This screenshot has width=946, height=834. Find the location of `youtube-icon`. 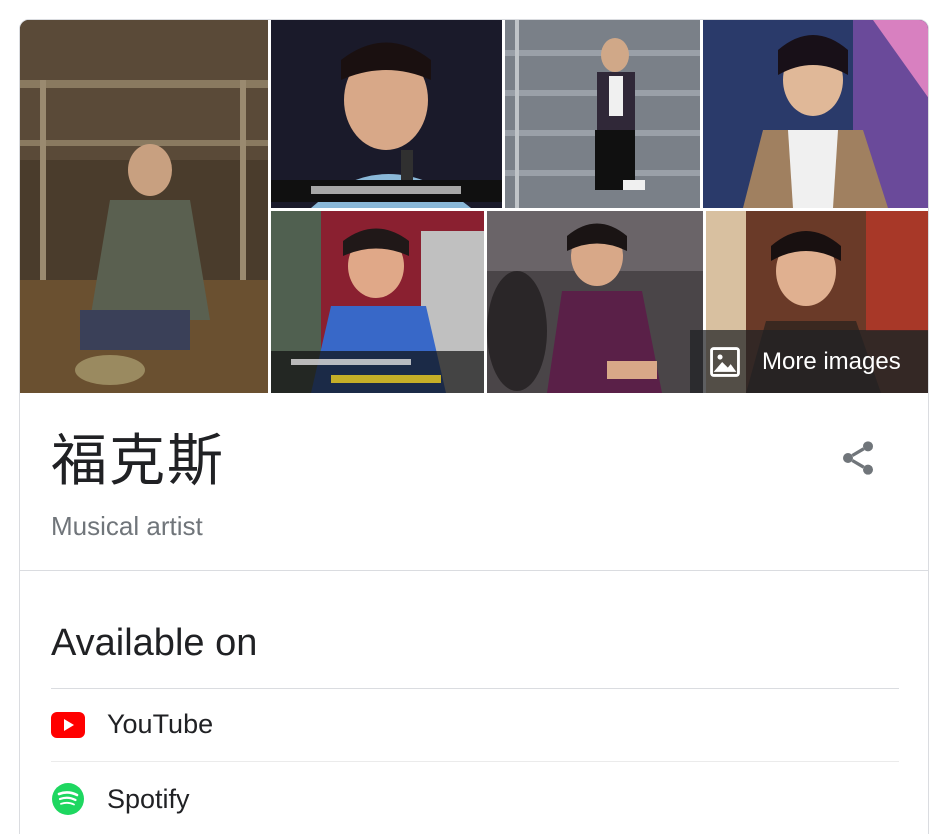

youtube-icon is located at coordinates (68, 725).